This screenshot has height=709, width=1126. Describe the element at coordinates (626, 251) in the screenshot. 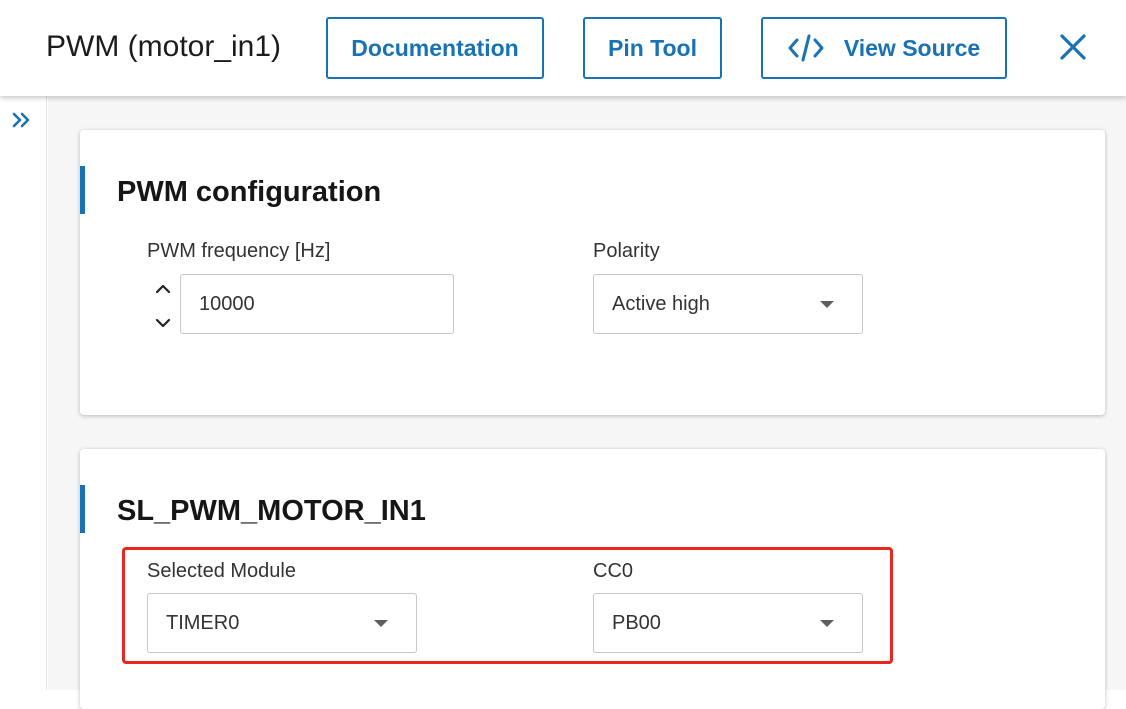

I see `polarity-label: Polarity` at that location.